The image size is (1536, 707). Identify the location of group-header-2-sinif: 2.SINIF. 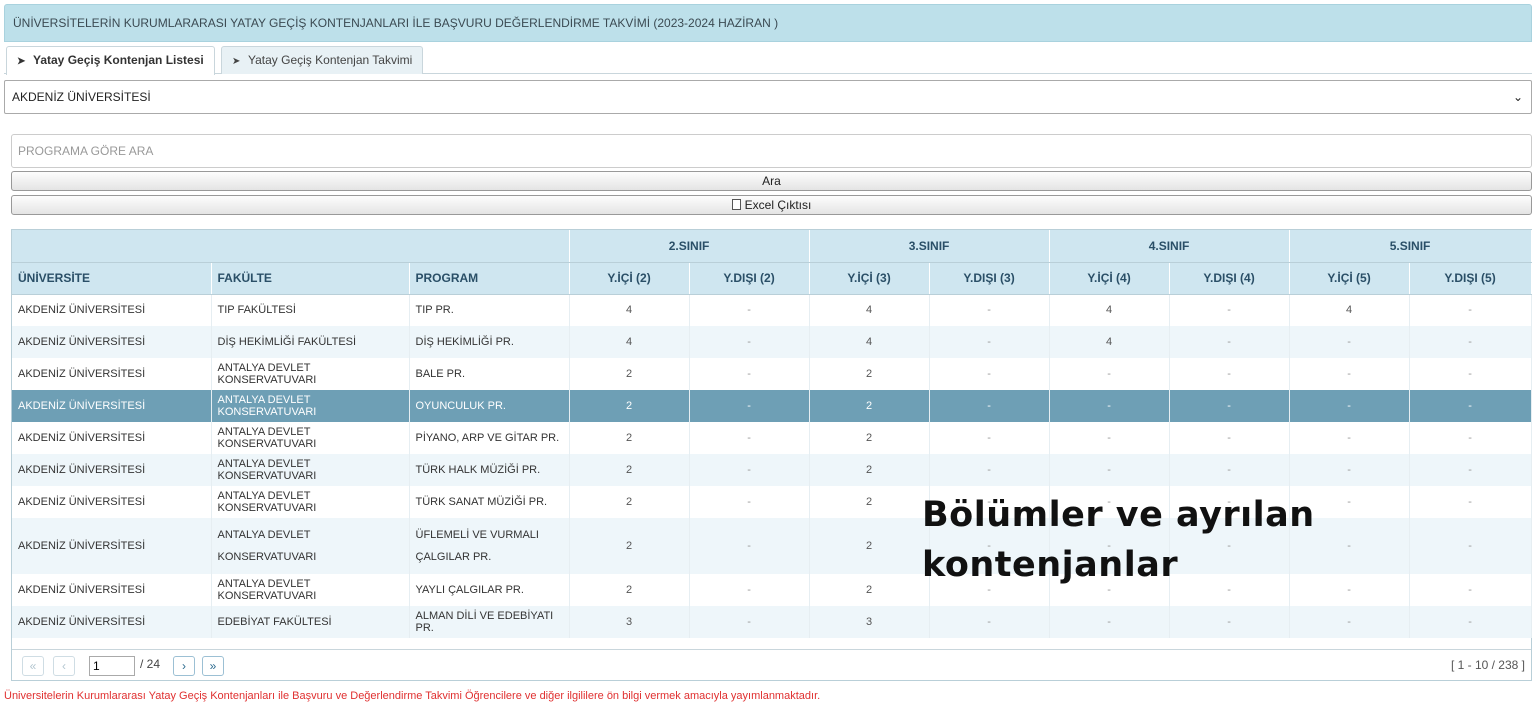
(689, 246).